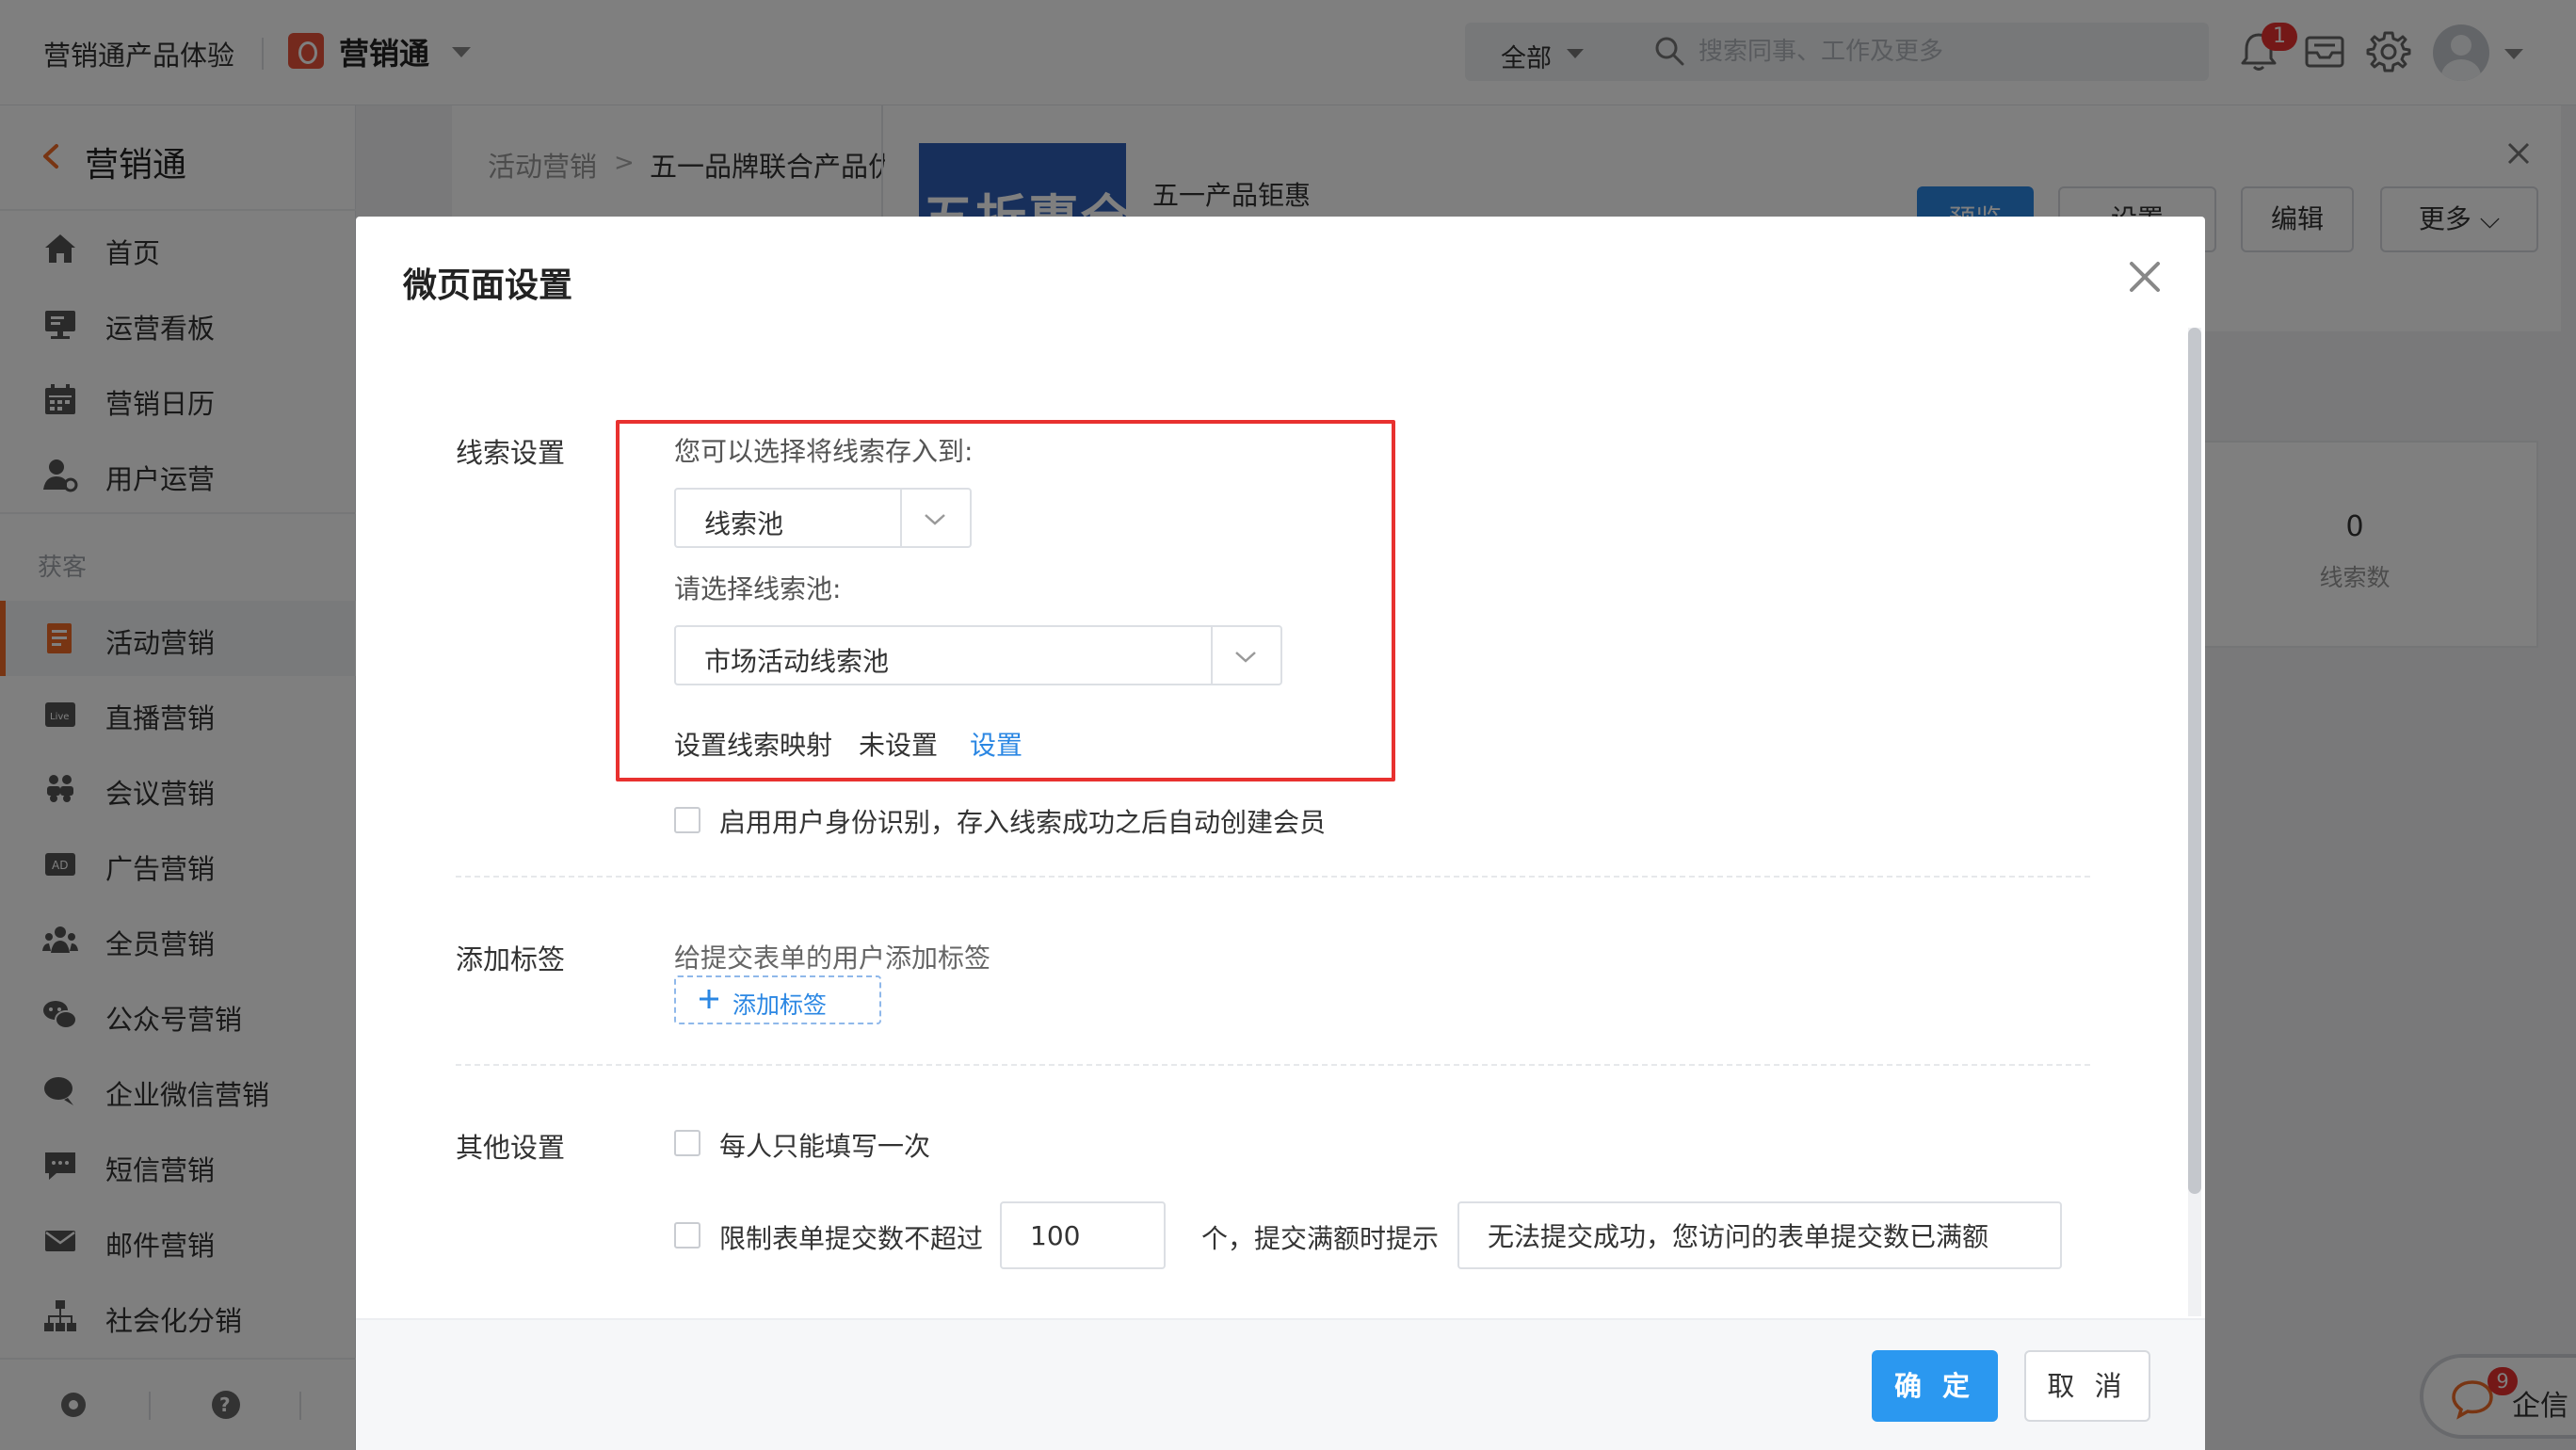  I want to click on lead-pool-select: 市场活动线索池, so click(978, 655).